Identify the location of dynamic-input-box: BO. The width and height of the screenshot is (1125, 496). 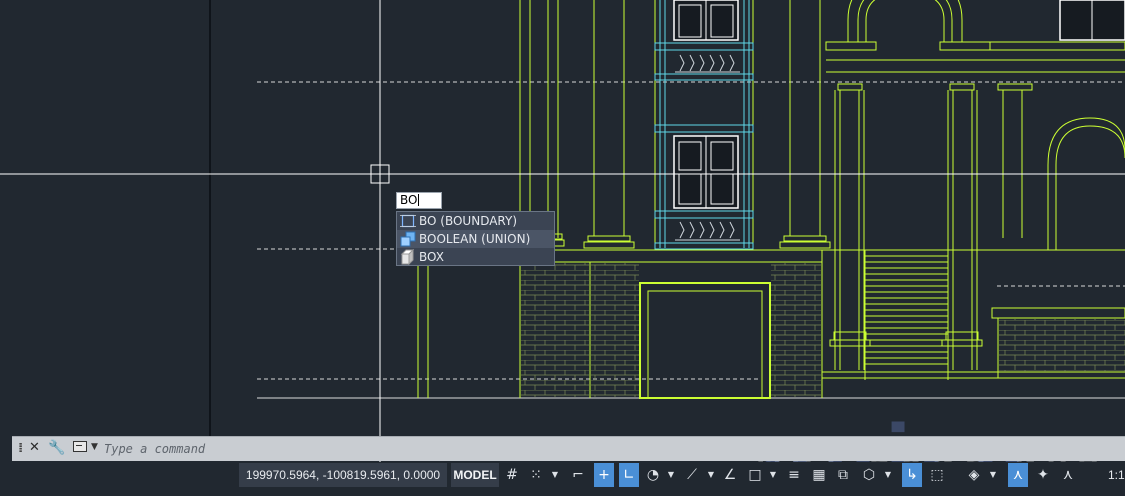
(419, 200).